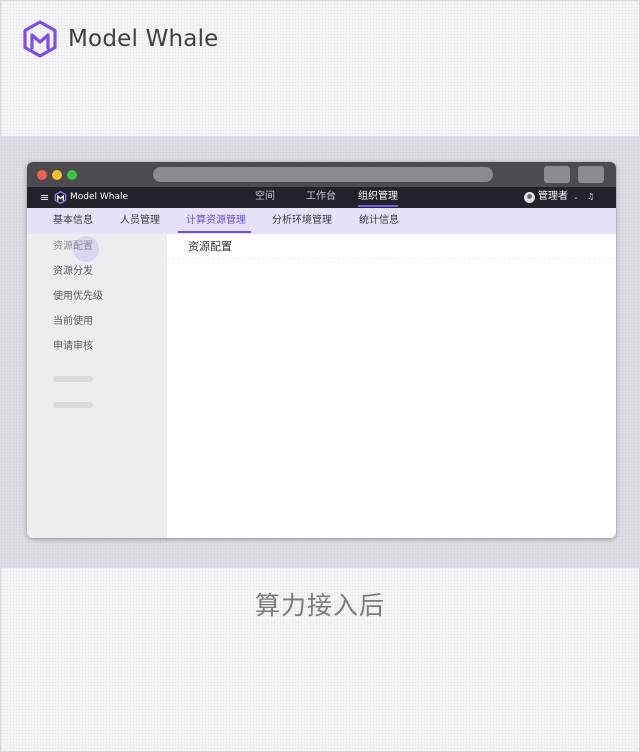 The image size is (640, 752). I want to click on address-bar, so click(323, 174).